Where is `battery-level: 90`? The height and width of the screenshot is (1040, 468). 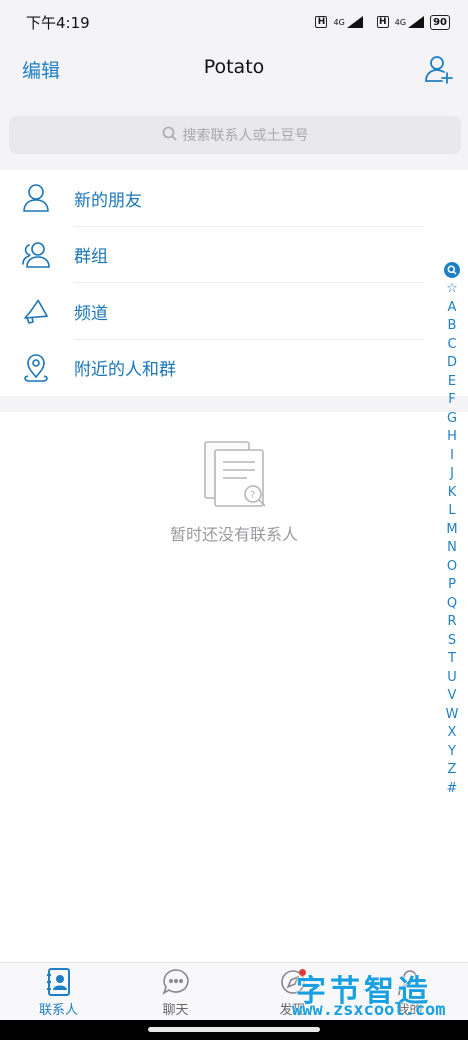
battery-level: 90 is located at coordinates (440, 22).